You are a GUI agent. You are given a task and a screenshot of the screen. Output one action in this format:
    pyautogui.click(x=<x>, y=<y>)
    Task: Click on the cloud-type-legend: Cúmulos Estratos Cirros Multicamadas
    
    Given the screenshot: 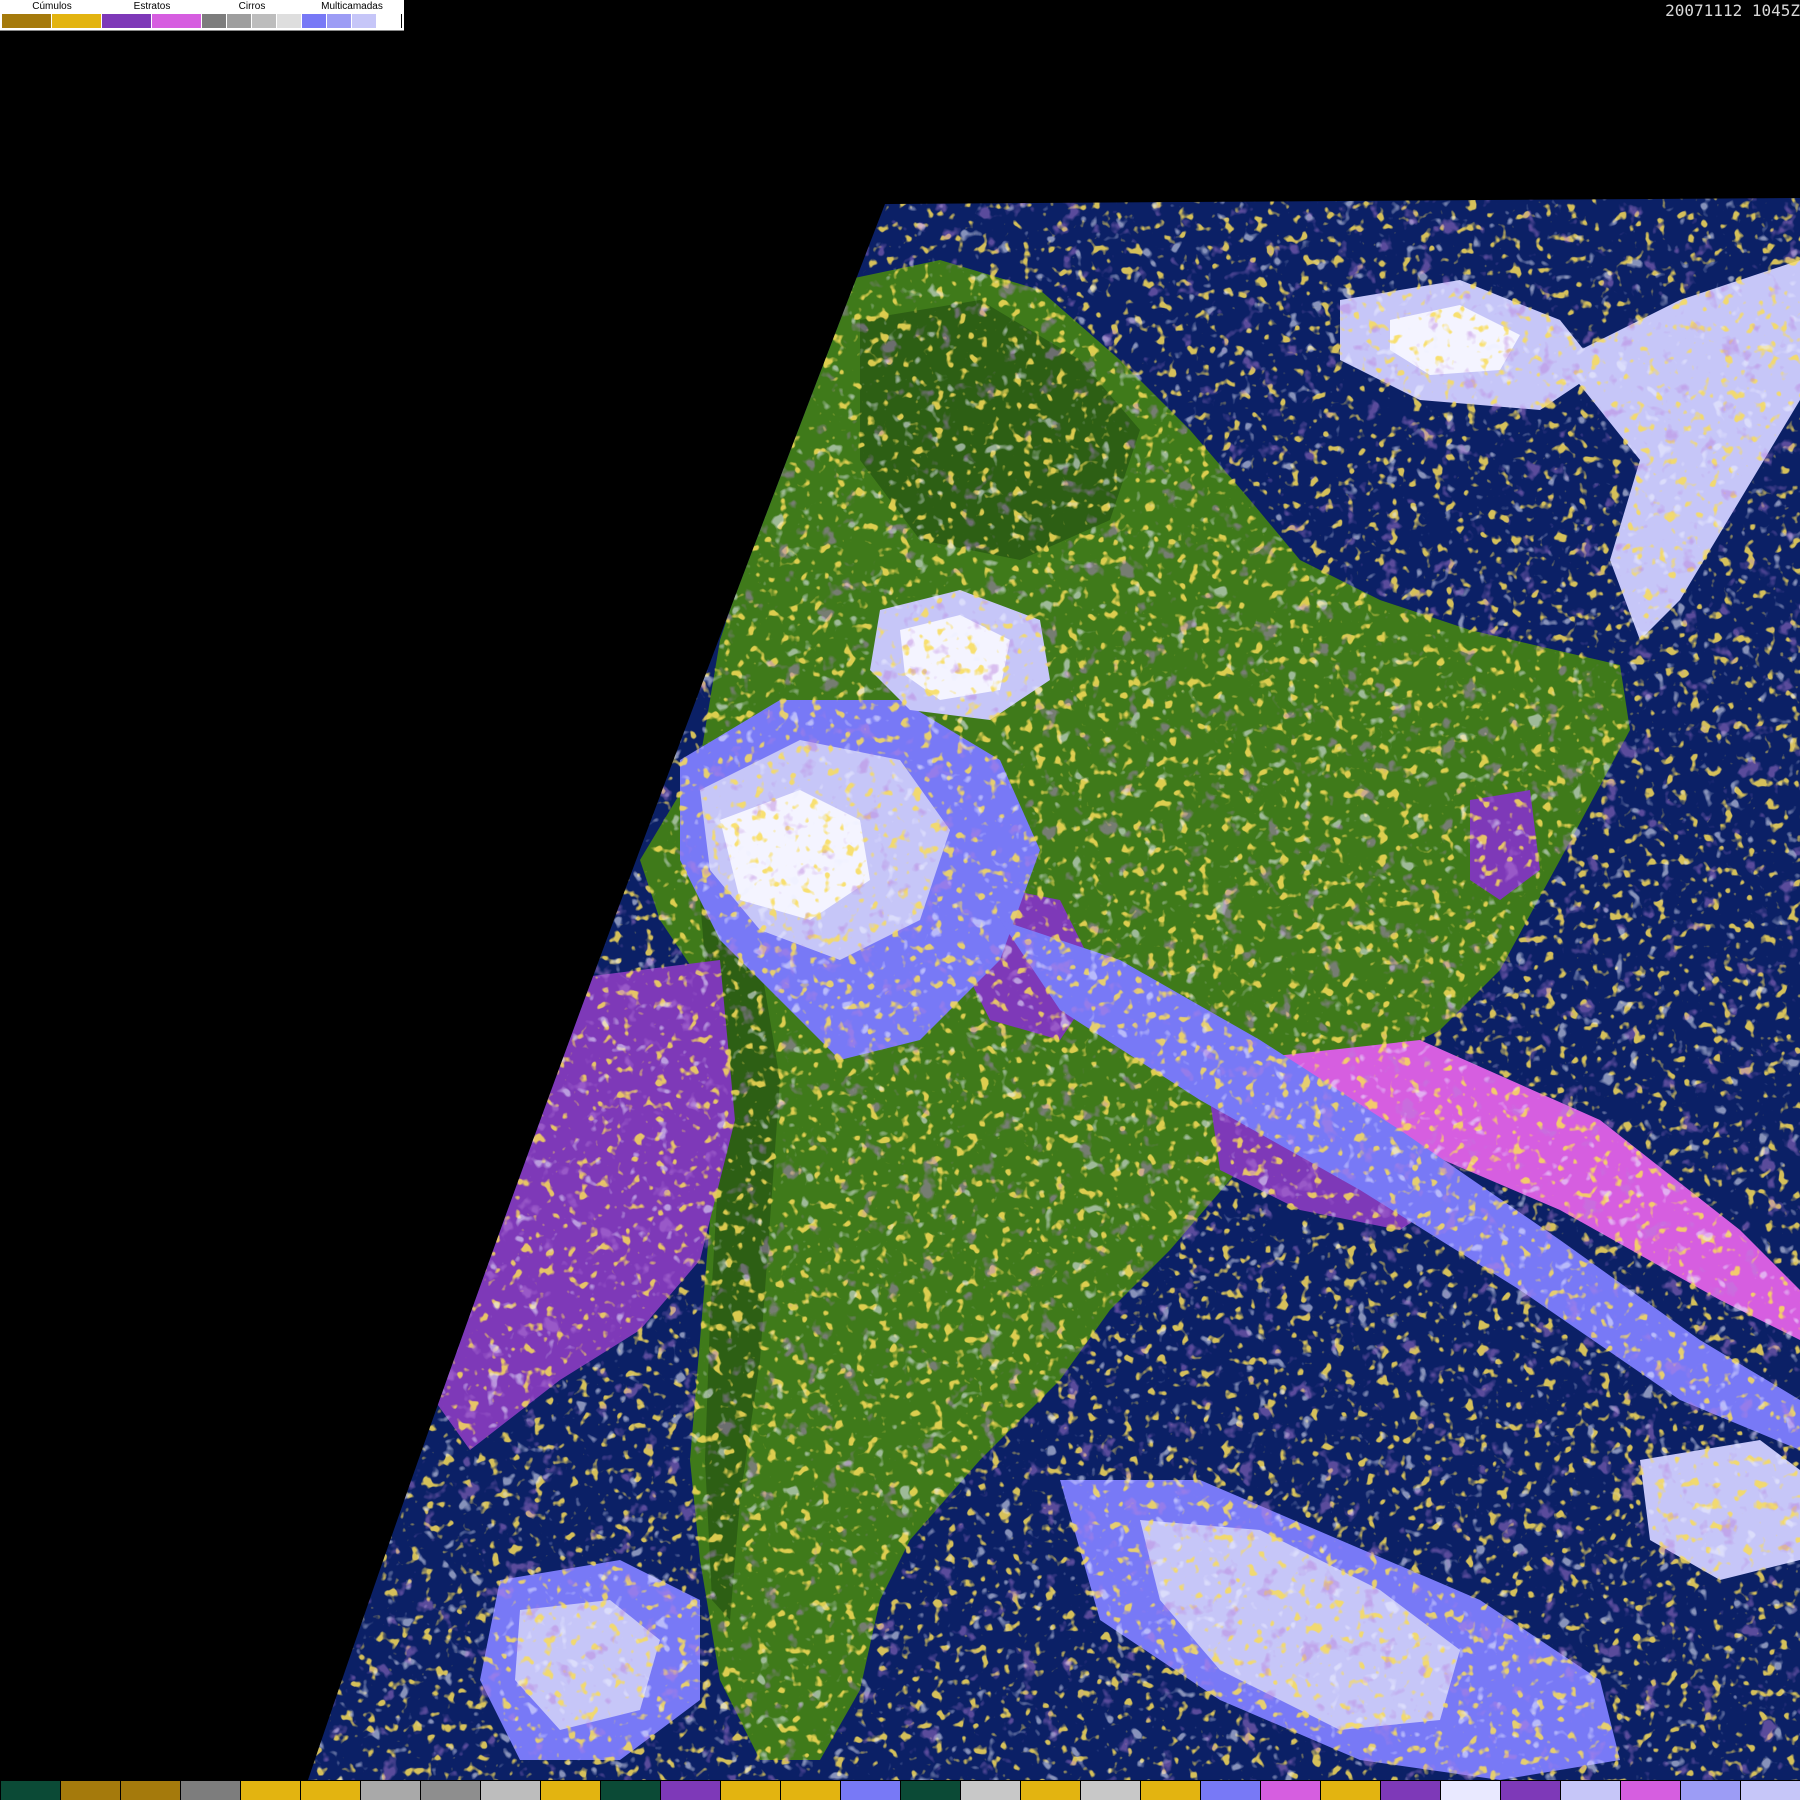 What is the action you would take?
    pyautogui.click(x=202, y=15)
    